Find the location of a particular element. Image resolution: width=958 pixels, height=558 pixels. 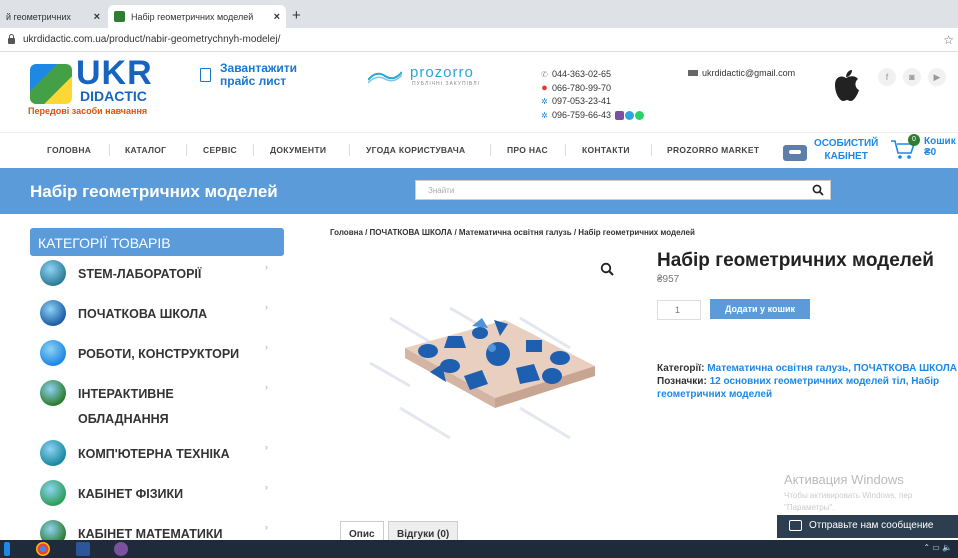

categories-heading: КАТЕГОРІЇ ТОВАРІВ is located at coordinates (157, 242).